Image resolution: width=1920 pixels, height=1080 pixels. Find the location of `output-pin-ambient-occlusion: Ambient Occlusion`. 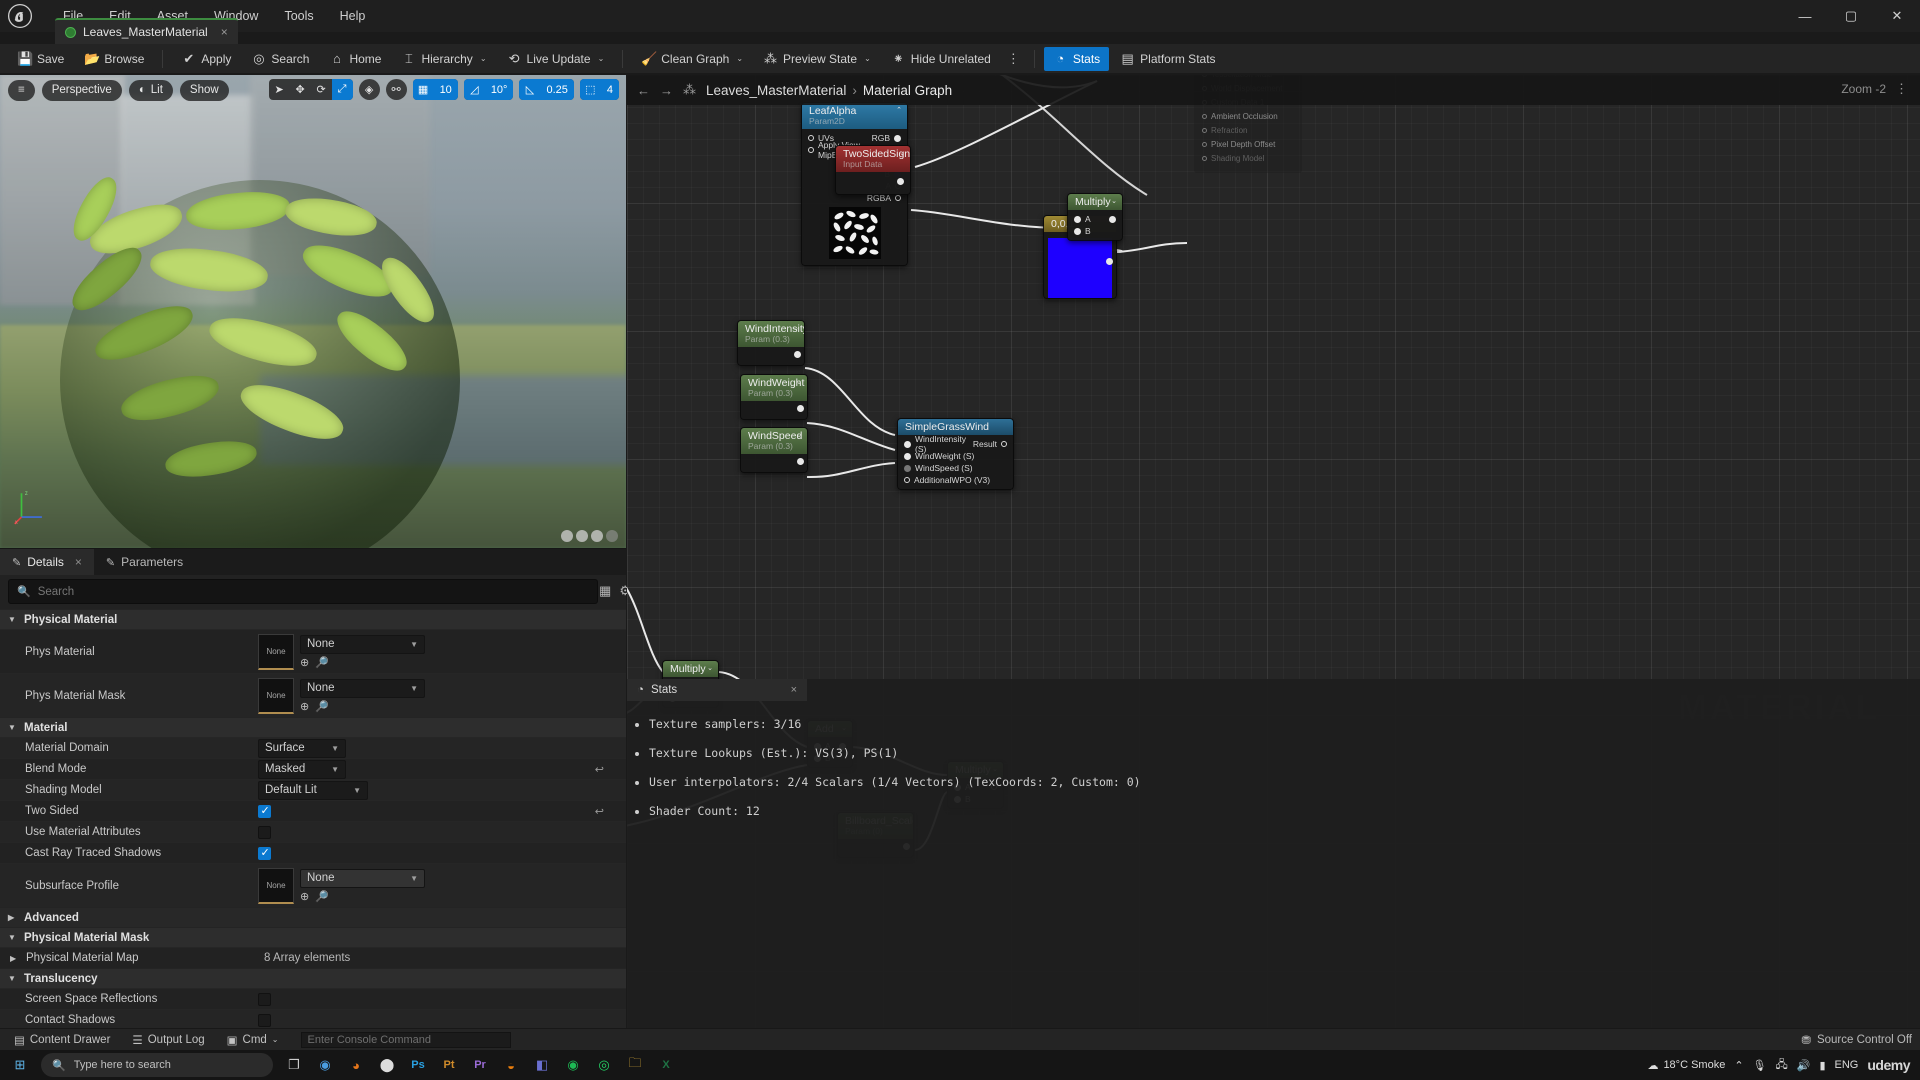

output-pin-ambient-occlusion: Ambient Occlusion is located at coordinates (1248, 116).